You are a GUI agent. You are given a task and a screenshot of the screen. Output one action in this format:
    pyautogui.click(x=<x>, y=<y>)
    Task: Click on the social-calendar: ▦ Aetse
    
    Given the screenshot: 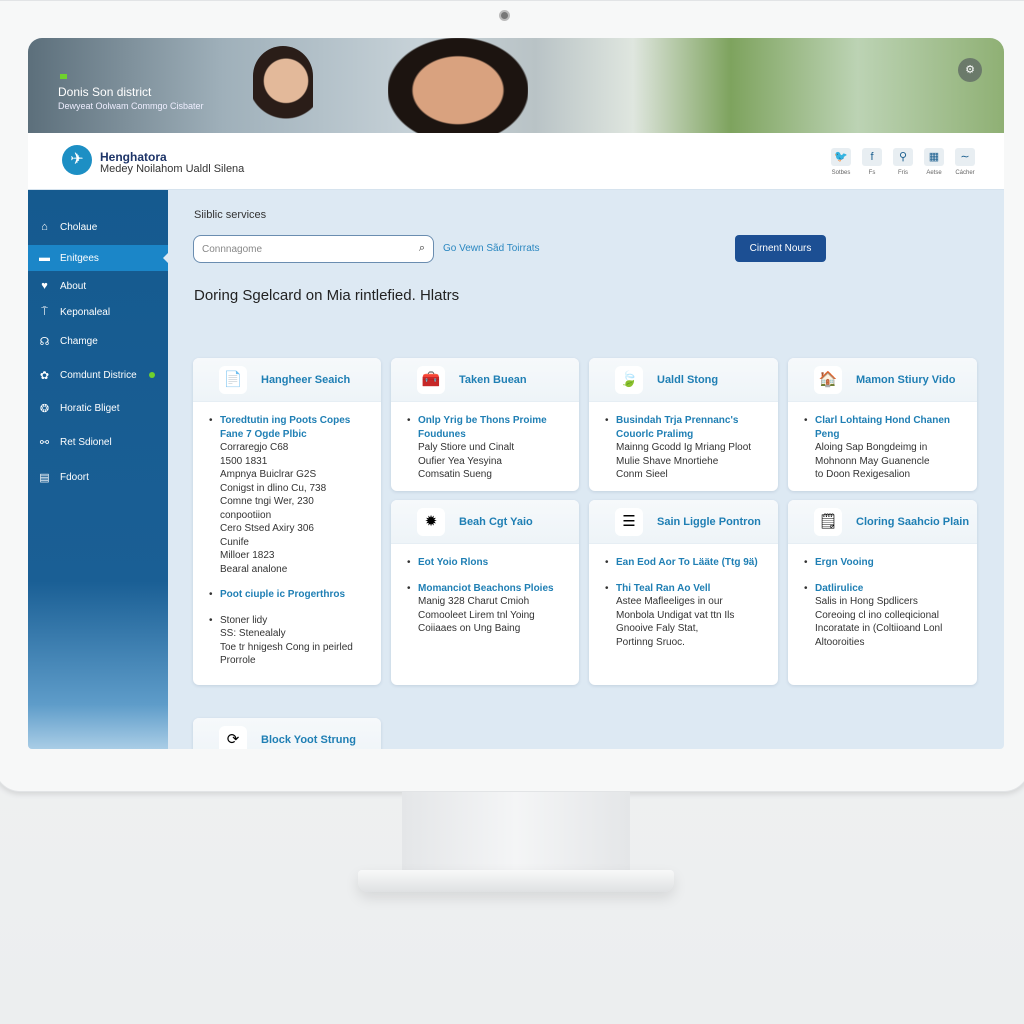 What is the action you would take?
    pyautogui.click(x=934, y=162)
    